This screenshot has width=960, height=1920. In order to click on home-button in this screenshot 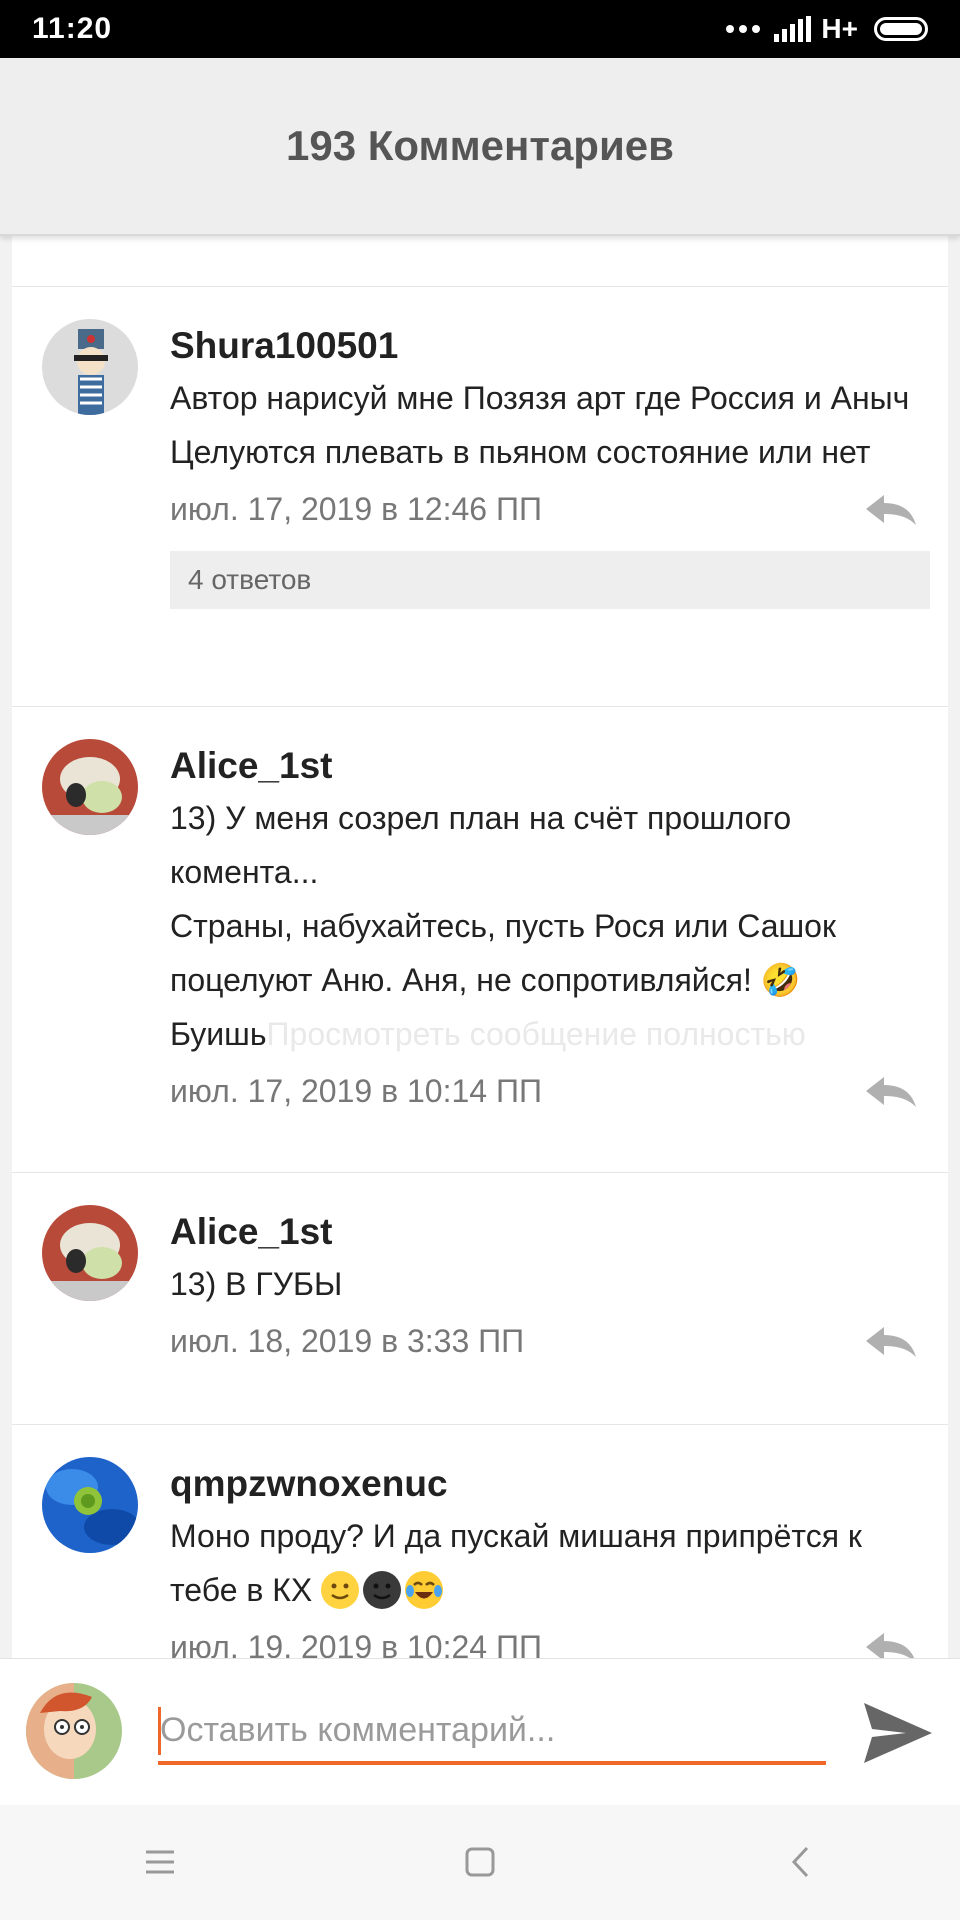, I will do `click(480, 1862)`.